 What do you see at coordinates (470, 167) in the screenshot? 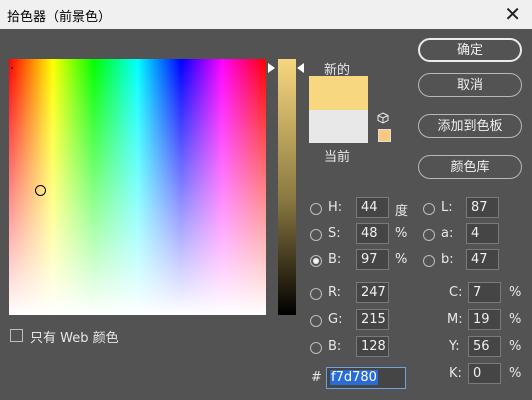
I see `color-libraries-button: 颜色库` at bounding box center [470, 167].